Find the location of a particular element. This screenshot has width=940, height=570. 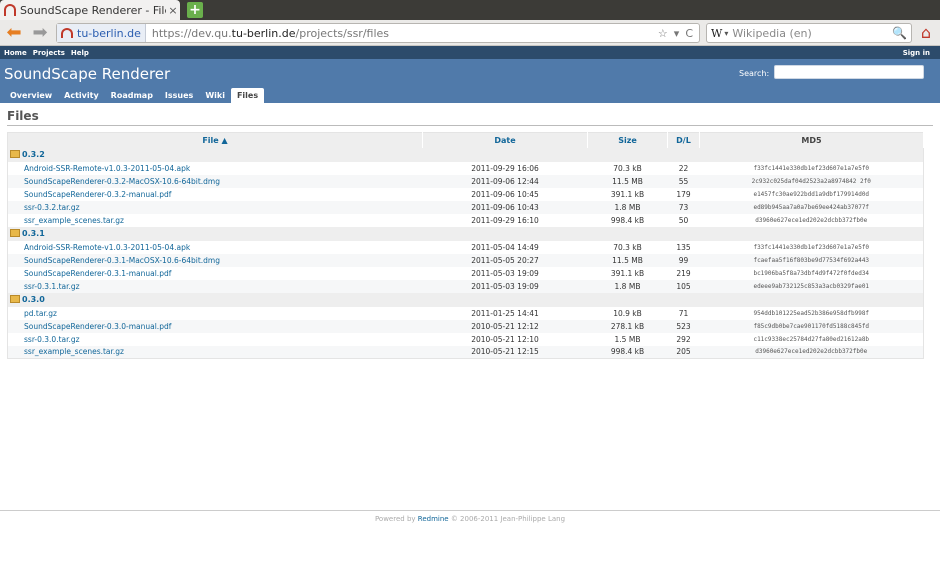

search-bar: W ▾ Wikipedia (en) 🔍 is located at coordinates (809, 33).